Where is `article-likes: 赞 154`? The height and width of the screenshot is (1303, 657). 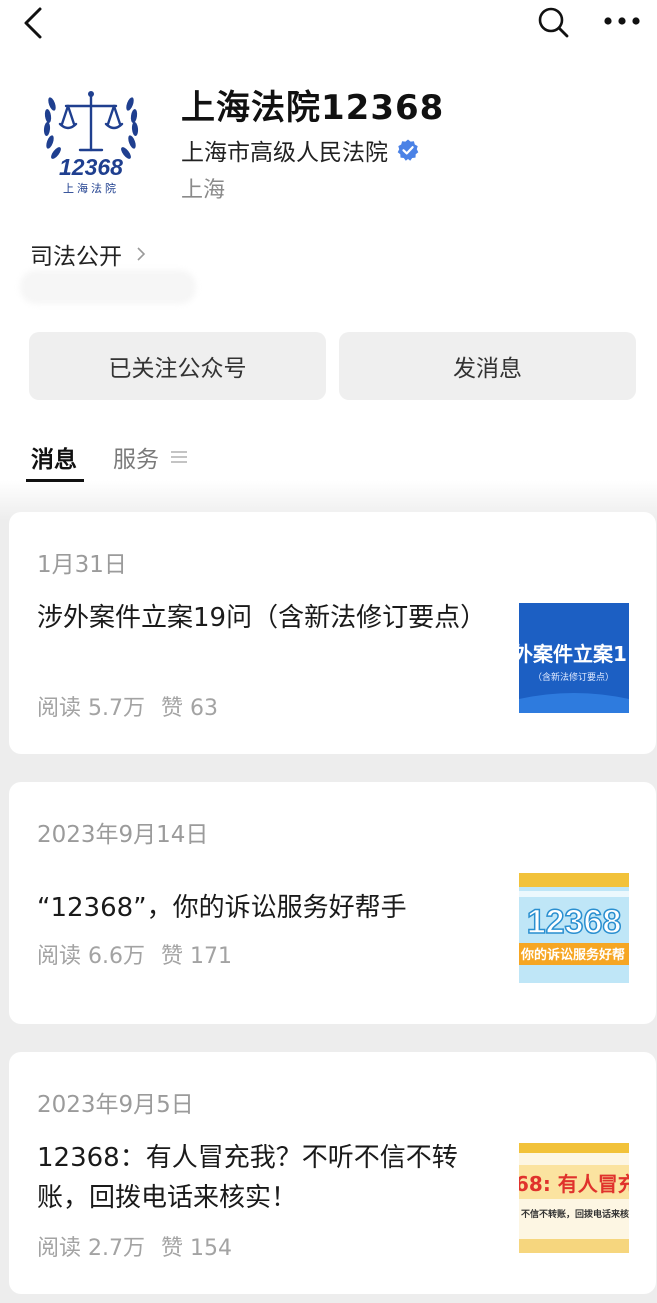
article-likes: 赞 154 is located at coordinates (196, 1248).